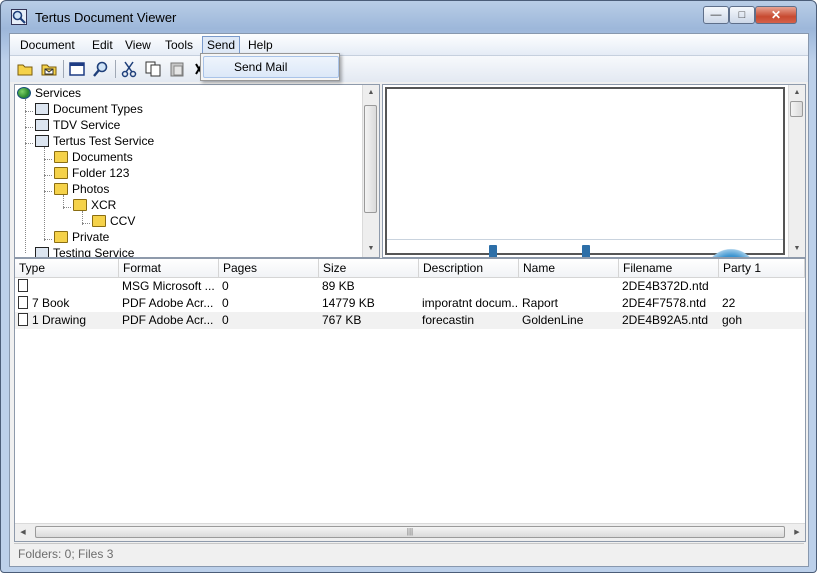 The image size is (817, 573). What do you see at coordinates (271, 67) in the screenshot?
I see `menu-item-send-mail: Send Mail` at bounding box center [271, 67].